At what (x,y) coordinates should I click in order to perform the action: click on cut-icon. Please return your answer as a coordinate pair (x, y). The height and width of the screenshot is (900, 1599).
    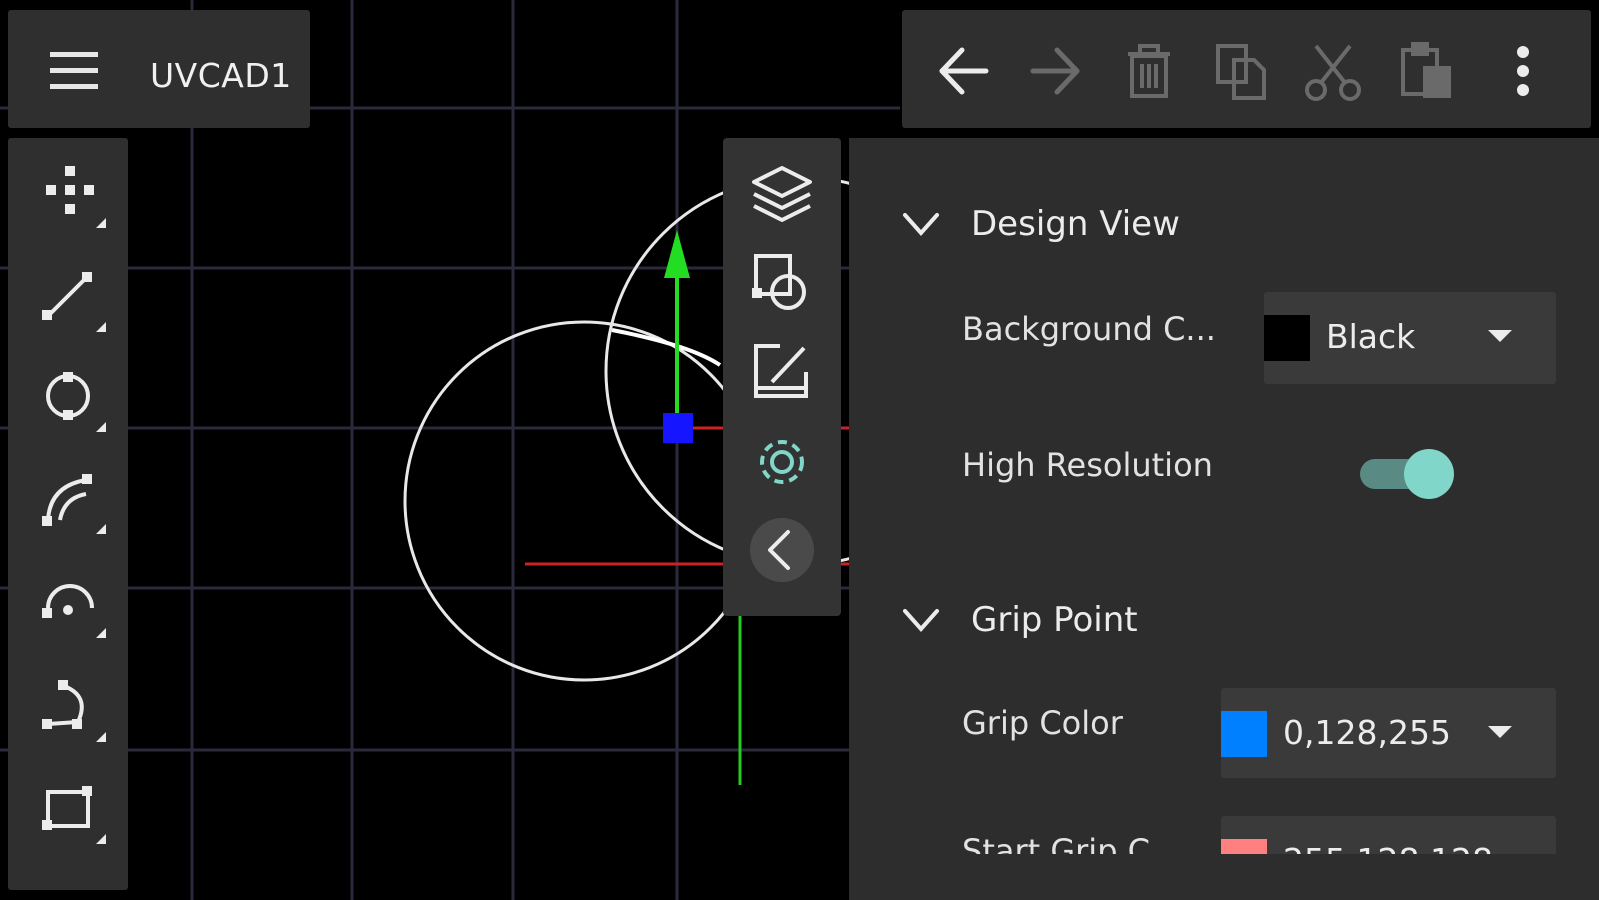
    Looking at the image, I should click on (1333, 71).